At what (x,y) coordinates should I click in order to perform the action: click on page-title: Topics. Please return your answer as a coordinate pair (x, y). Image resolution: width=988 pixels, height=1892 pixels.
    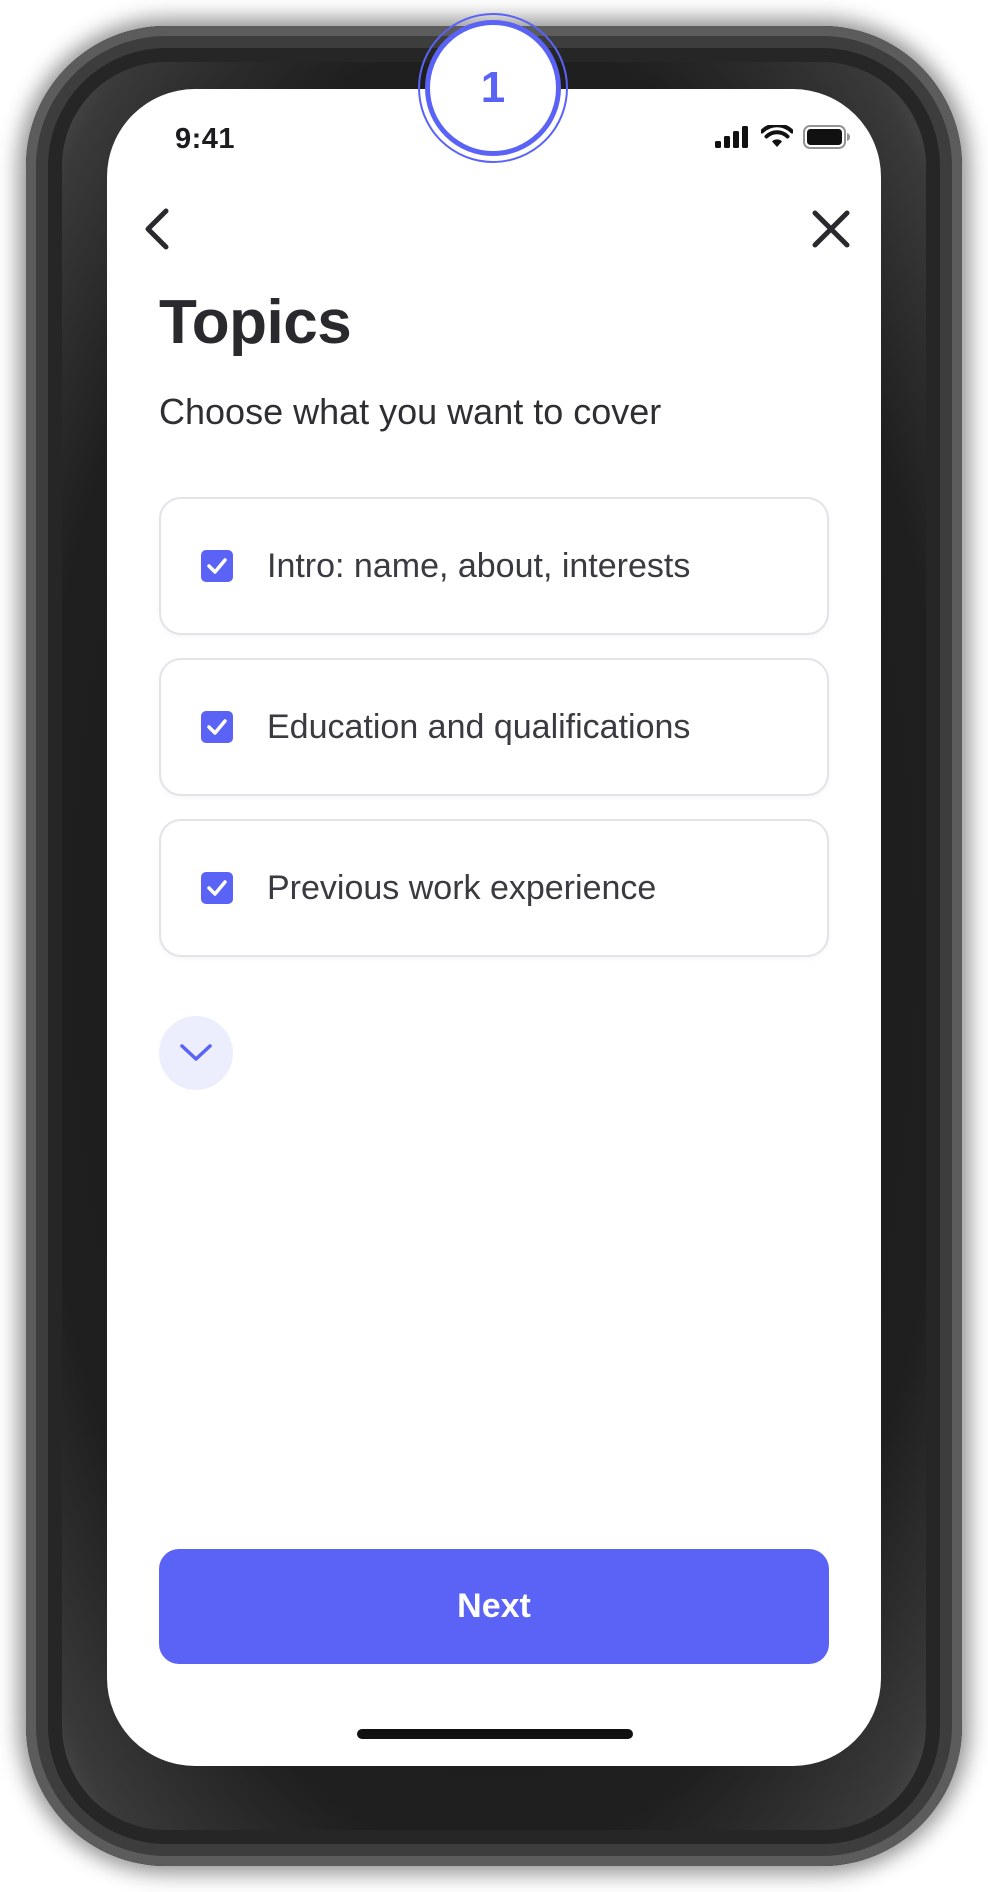
    Looking at the image, I should click on (255, 322).